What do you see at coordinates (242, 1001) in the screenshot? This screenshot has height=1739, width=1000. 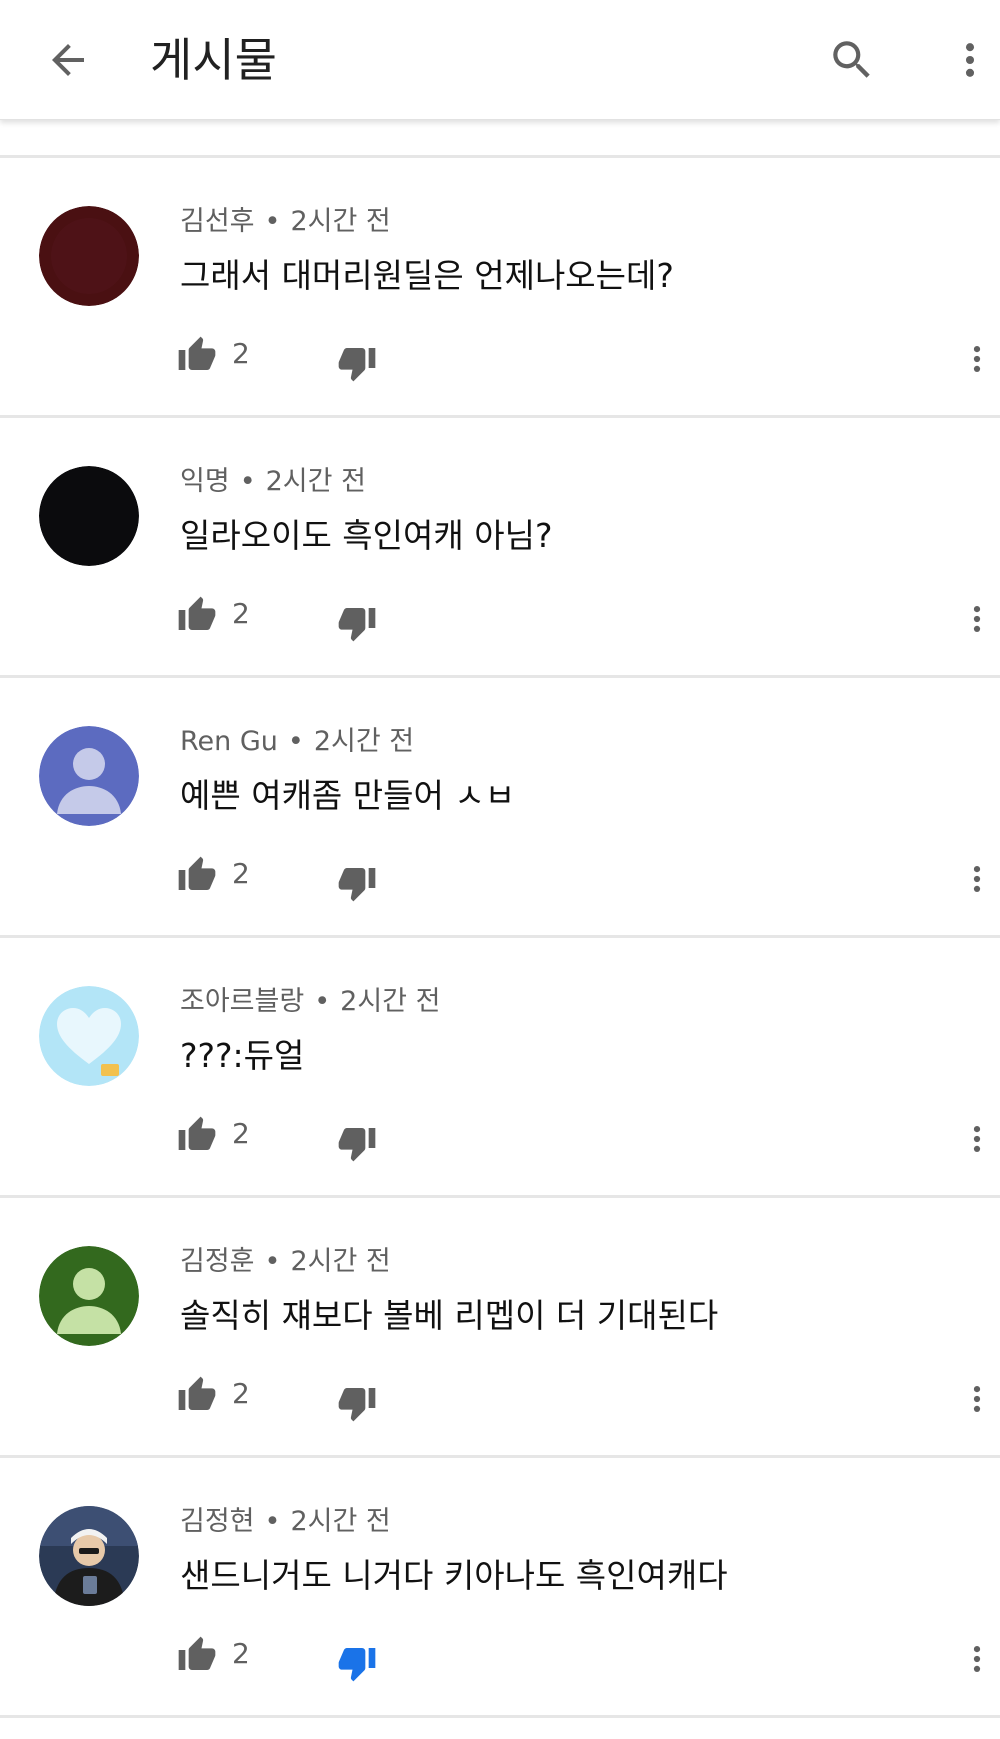 I see `author-name: 조아르블랑` at bounding box center [242, 1001].